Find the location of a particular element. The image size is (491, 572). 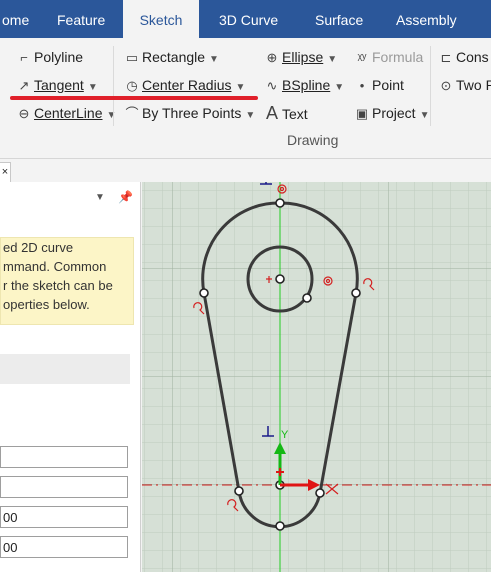

circle-center-radius-icon: ◷ is located at coordinates (132, 85).